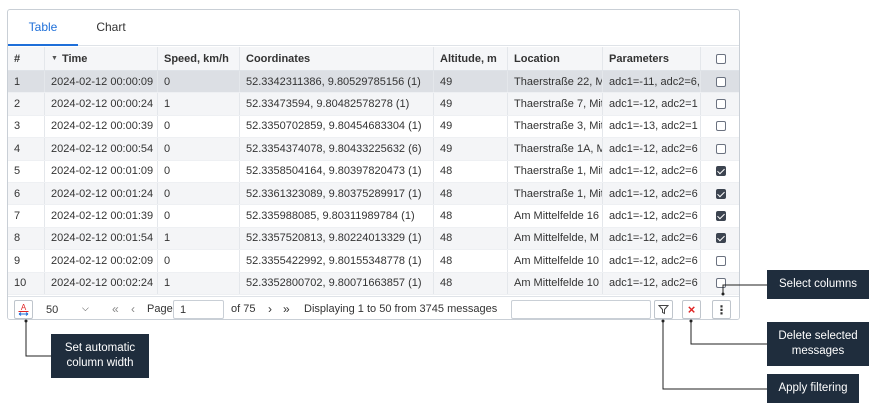 Image resolution: width=882 pixels, height=413 pixels. I want to click on row-coordinates: 52.335988085, 9.80311989784 (1), so click(337, 216).